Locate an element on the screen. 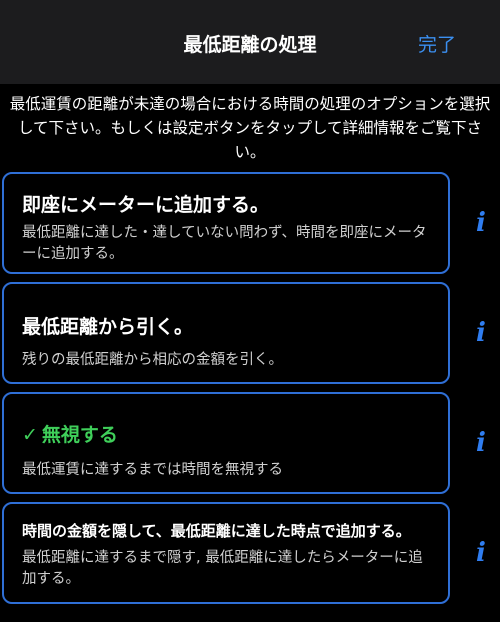 This screenshot has height=622, width=500. option-title: 時間の金額を隠して、最低距離に達した時点で追加する。 is located at coordinates (216, 531).